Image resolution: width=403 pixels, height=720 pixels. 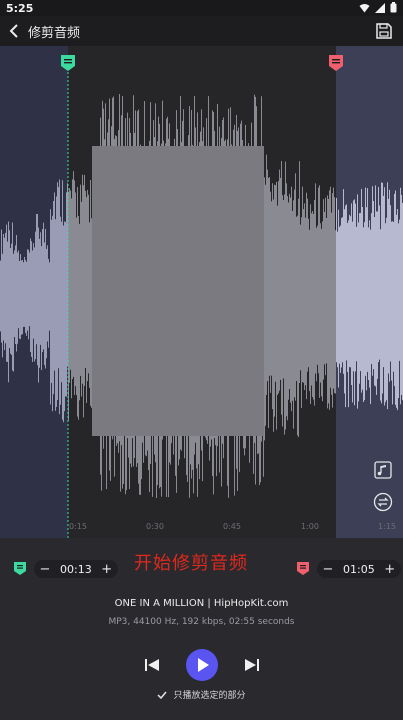 I want to click on start-time-stepper: − 00:13 +, so click(x=76, y=569).